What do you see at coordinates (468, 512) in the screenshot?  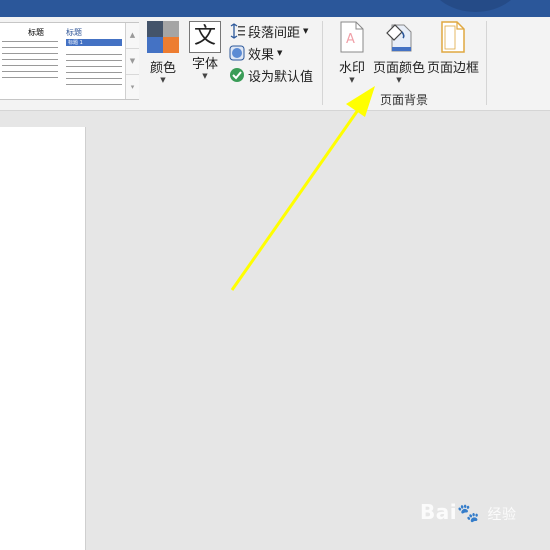 I see `watermark-logo: Bai🐾 经验` at bounding box center [468, 512].